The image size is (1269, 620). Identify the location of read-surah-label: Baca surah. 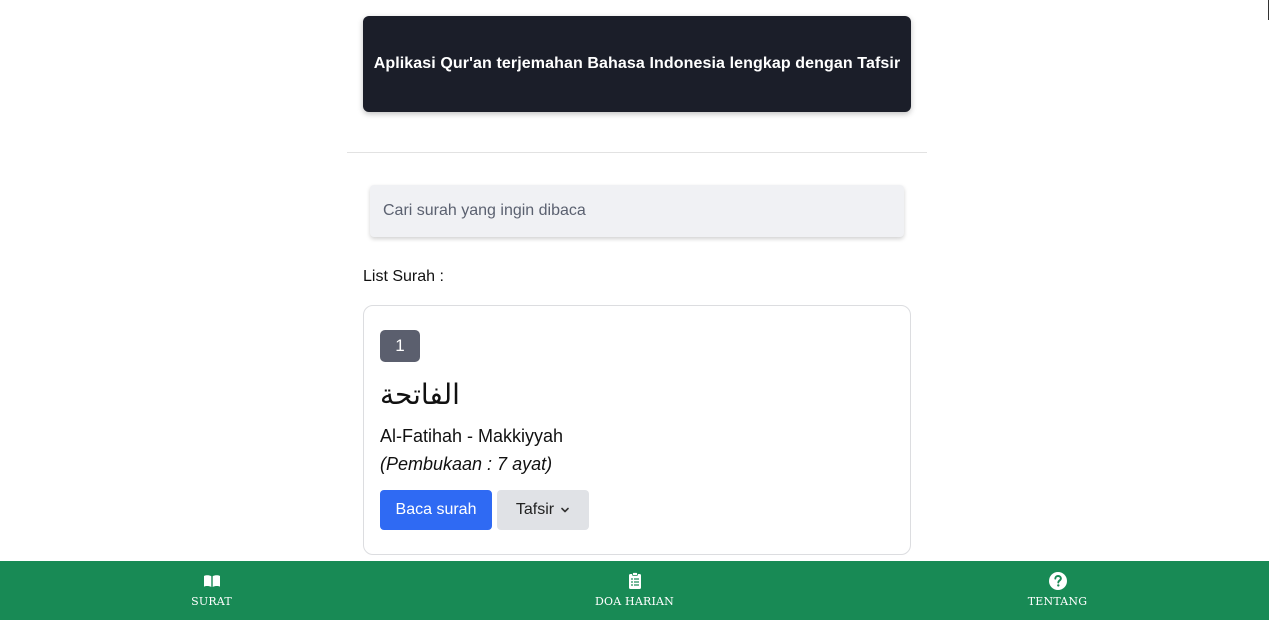
(436, 509).